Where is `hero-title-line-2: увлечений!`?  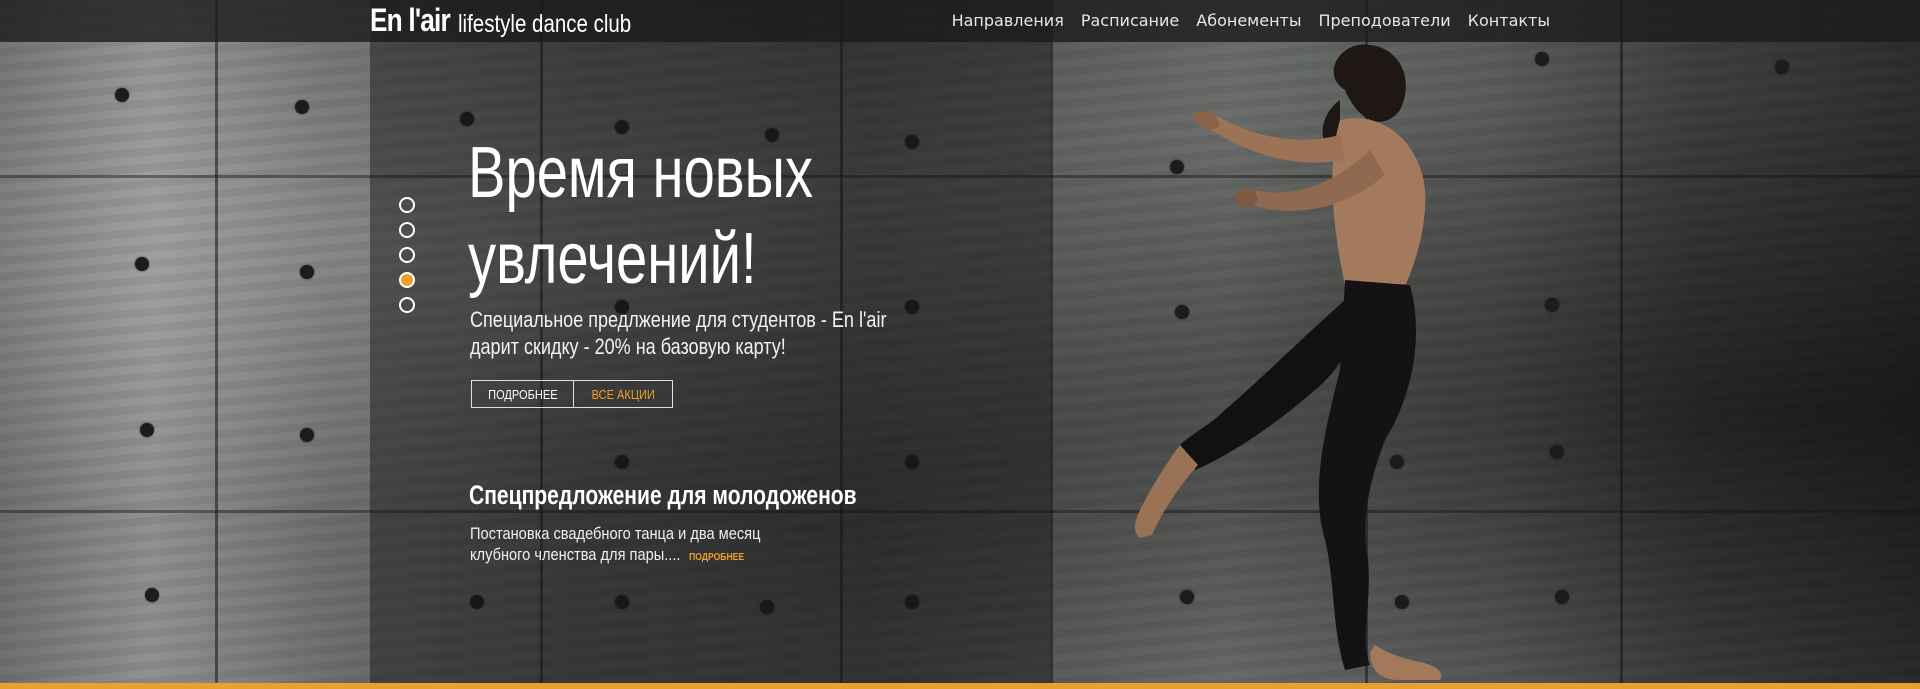
hero-title-line-2: увлечений! is located at coordinates (612, 259).